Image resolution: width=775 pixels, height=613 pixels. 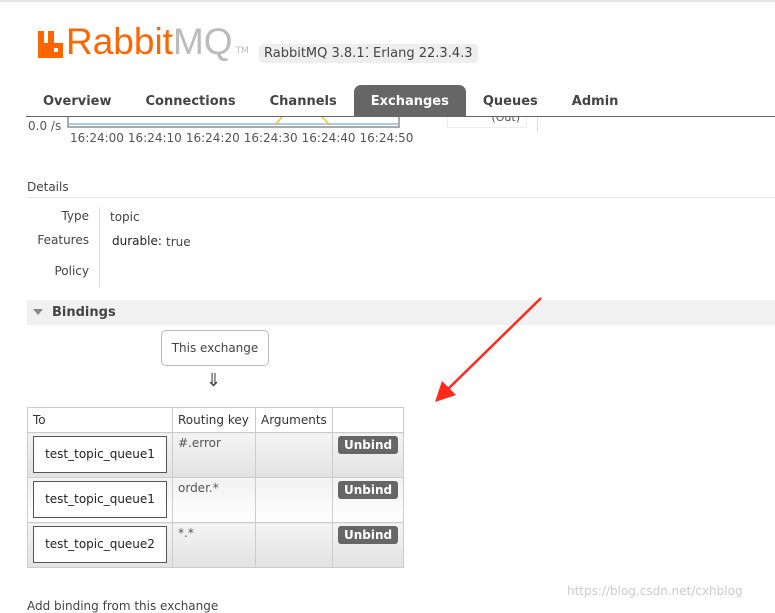 I want to click on queue-link: test_topic_queue2, so click(x=100, y=544).